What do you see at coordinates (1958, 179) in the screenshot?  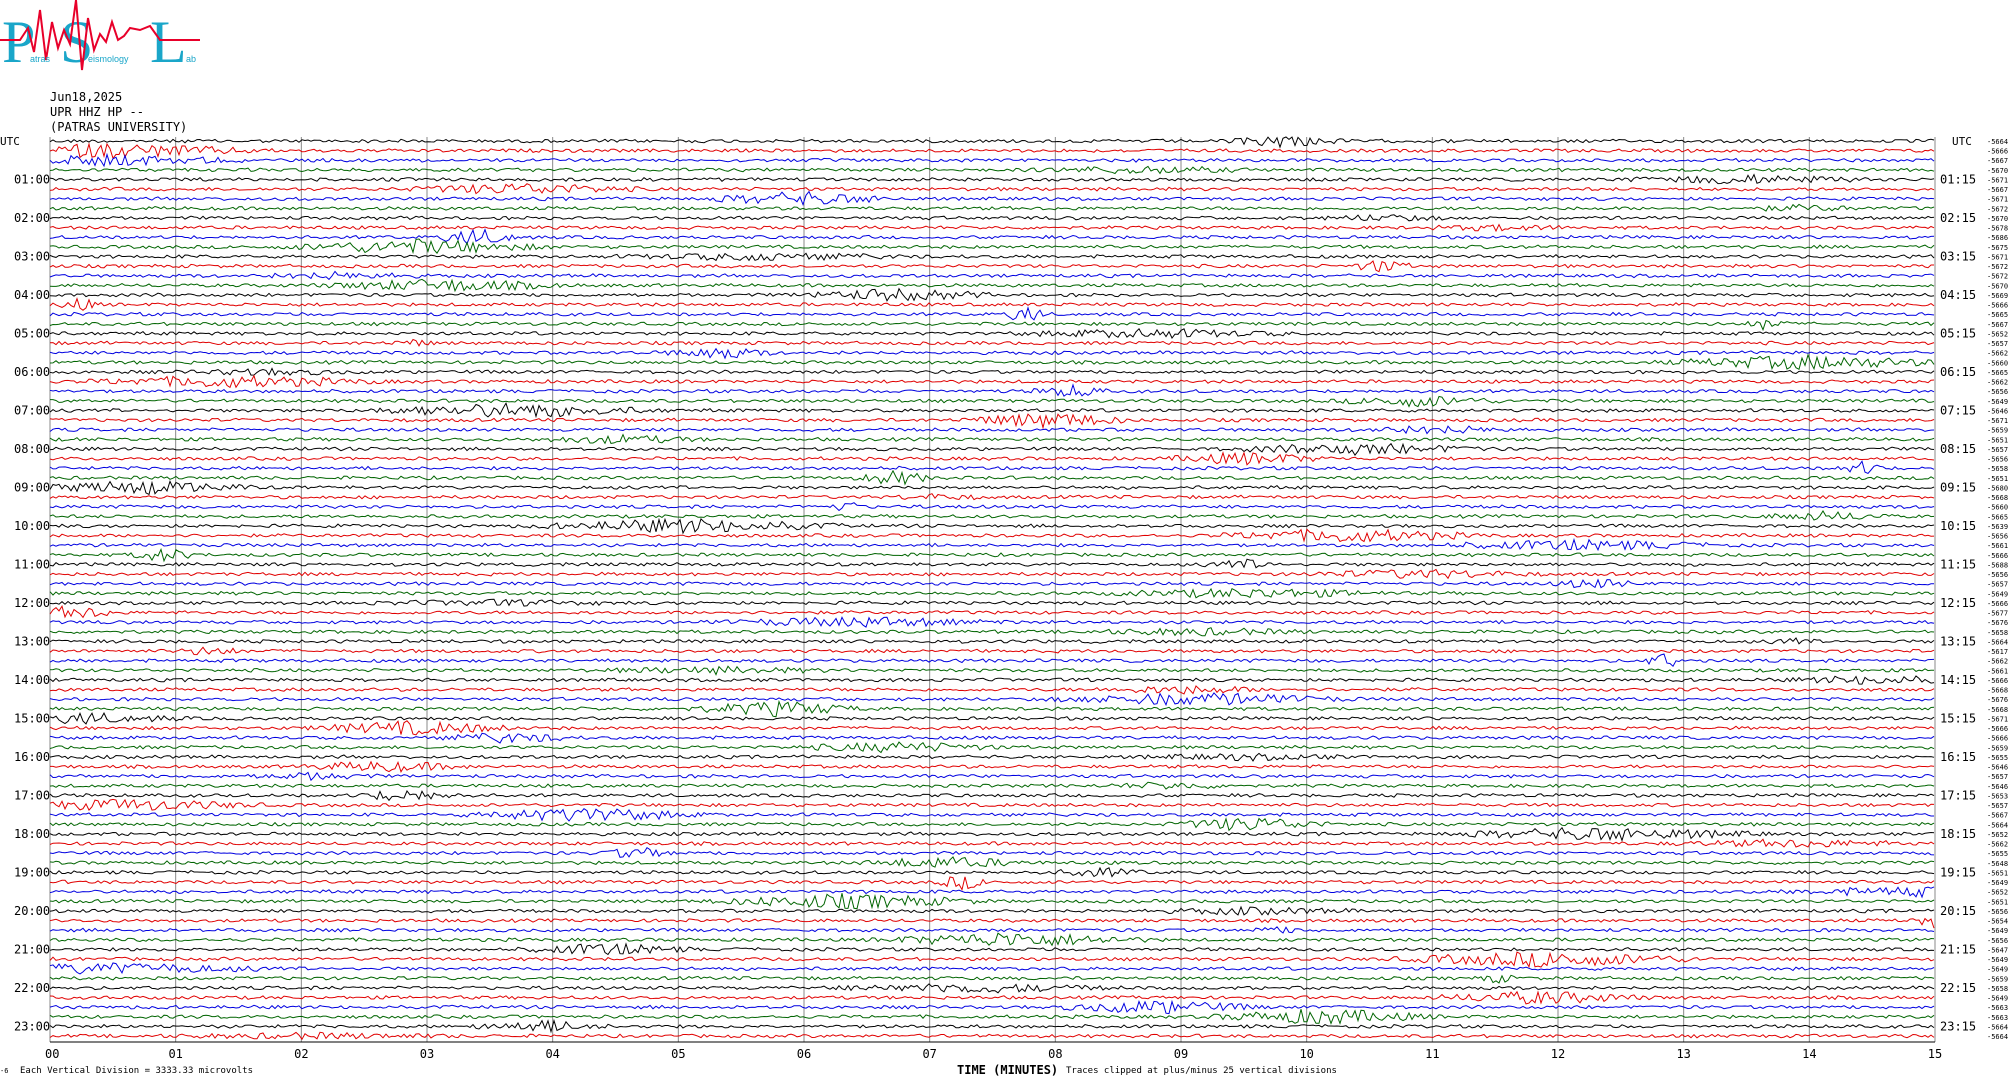 I see `right-hour-label: 01:15` at bounding box center [1958, 179].